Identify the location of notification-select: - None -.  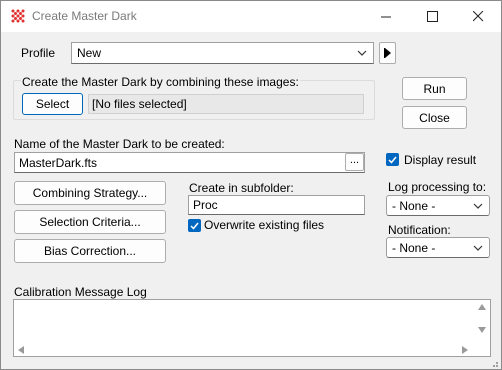
(438, 247).